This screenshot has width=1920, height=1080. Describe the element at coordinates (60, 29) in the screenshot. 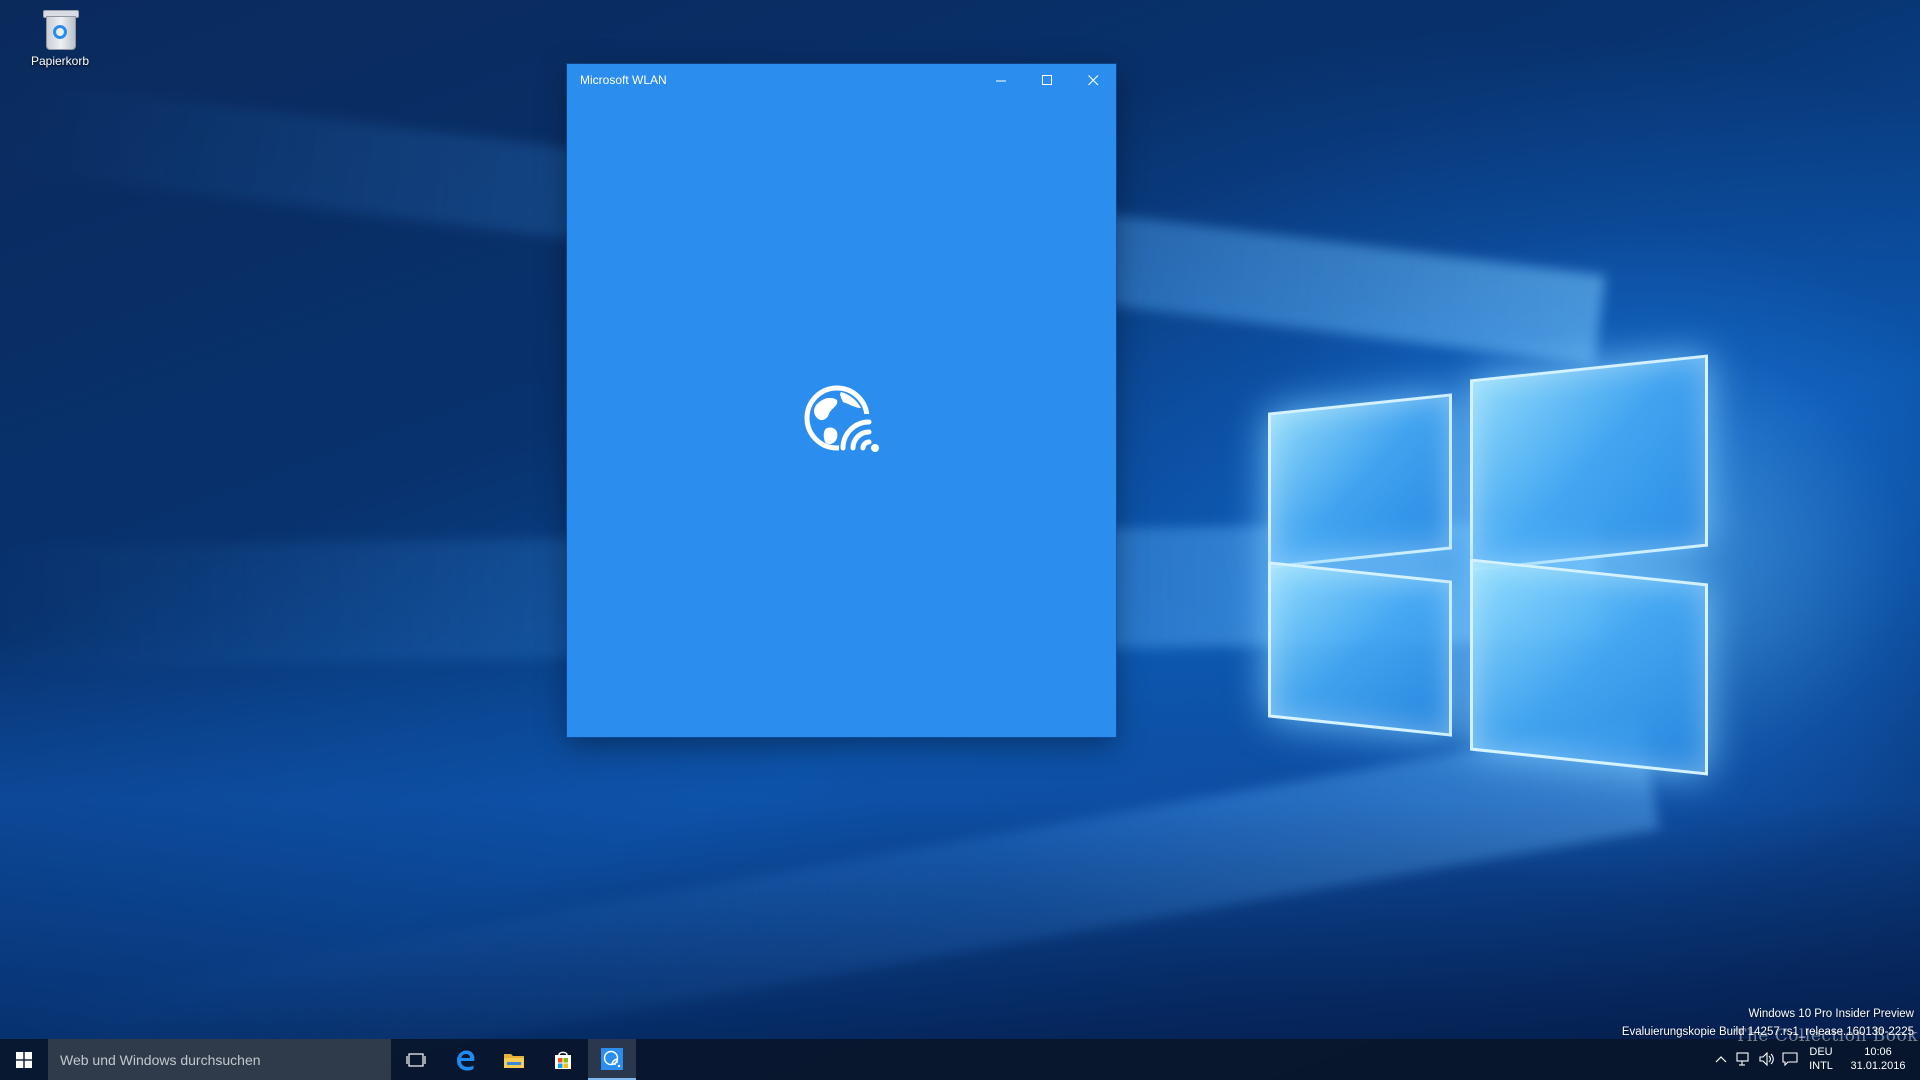

I see `recycle-bin-icon` at that location.